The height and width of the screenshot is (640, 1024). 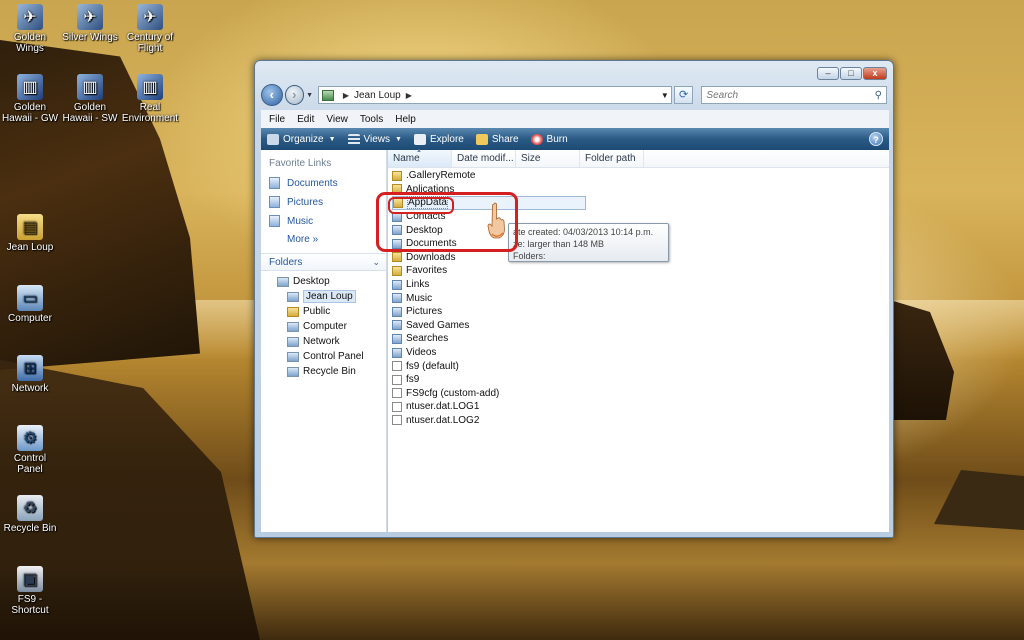 What do you see at coordinates (878, 95) in the screenshot?
I see `search-icon: ⚲` at bounding box center [878, 95].